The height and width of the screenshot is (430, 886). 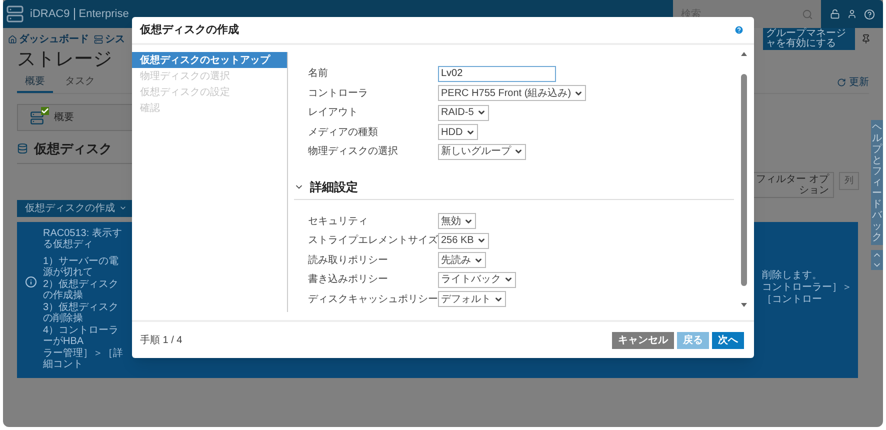 What do you see at coordinates (189, 30) in the screenshot?
I see `dialog-title: 仮想ディスクの作成` at bounding box center [189, 30].